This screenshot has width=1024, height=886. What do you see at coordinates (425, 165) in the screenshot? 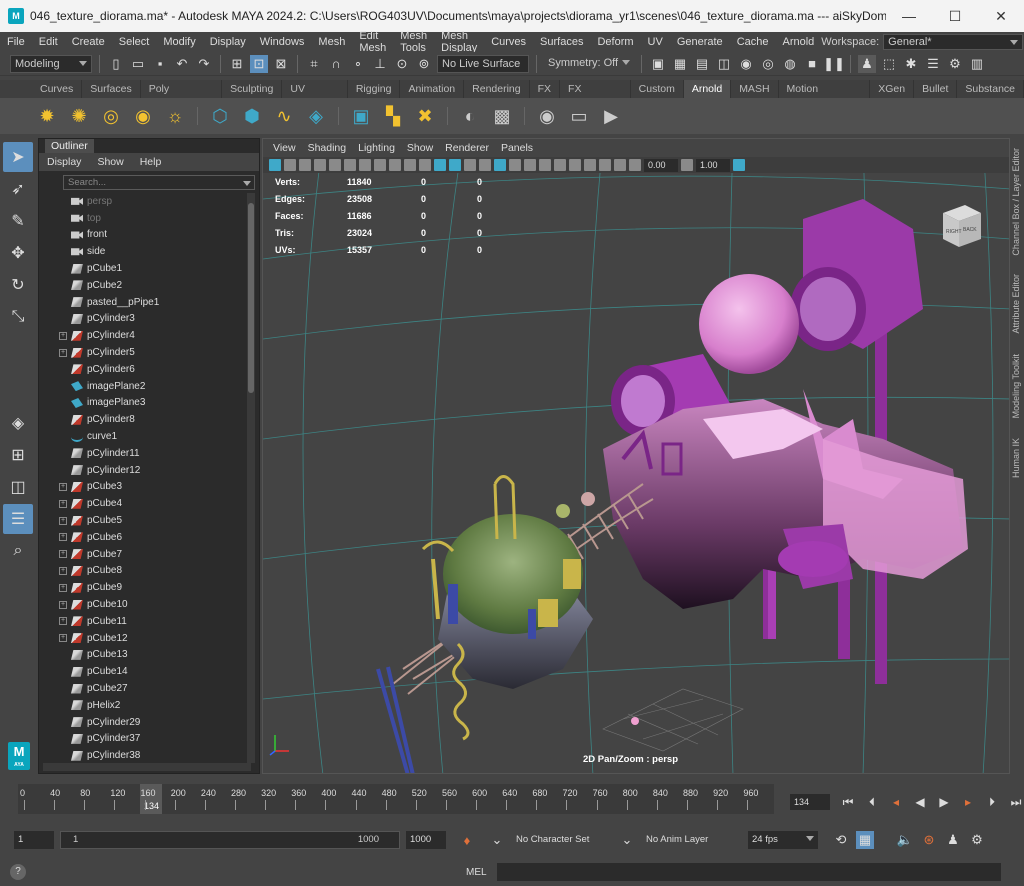
I see `wireframe-icon` at bounding box center [425, 165].